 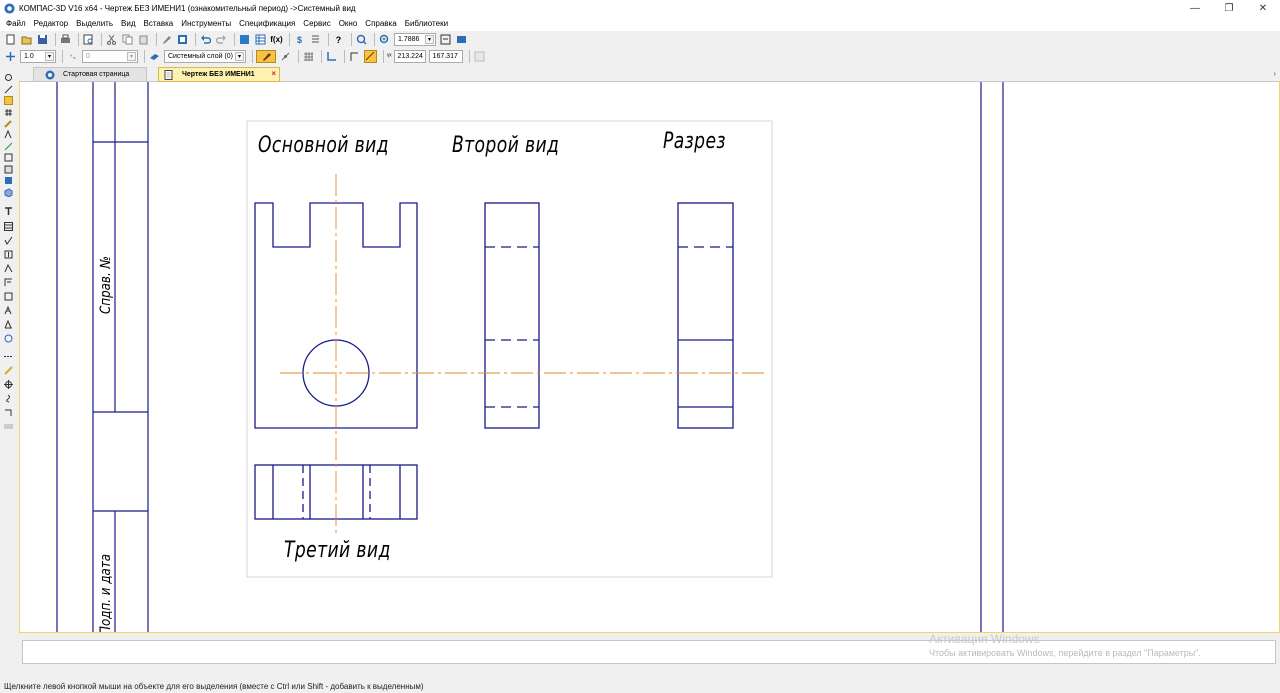 I want to click on restore-button: ❐, so click(x=1229, y=8).